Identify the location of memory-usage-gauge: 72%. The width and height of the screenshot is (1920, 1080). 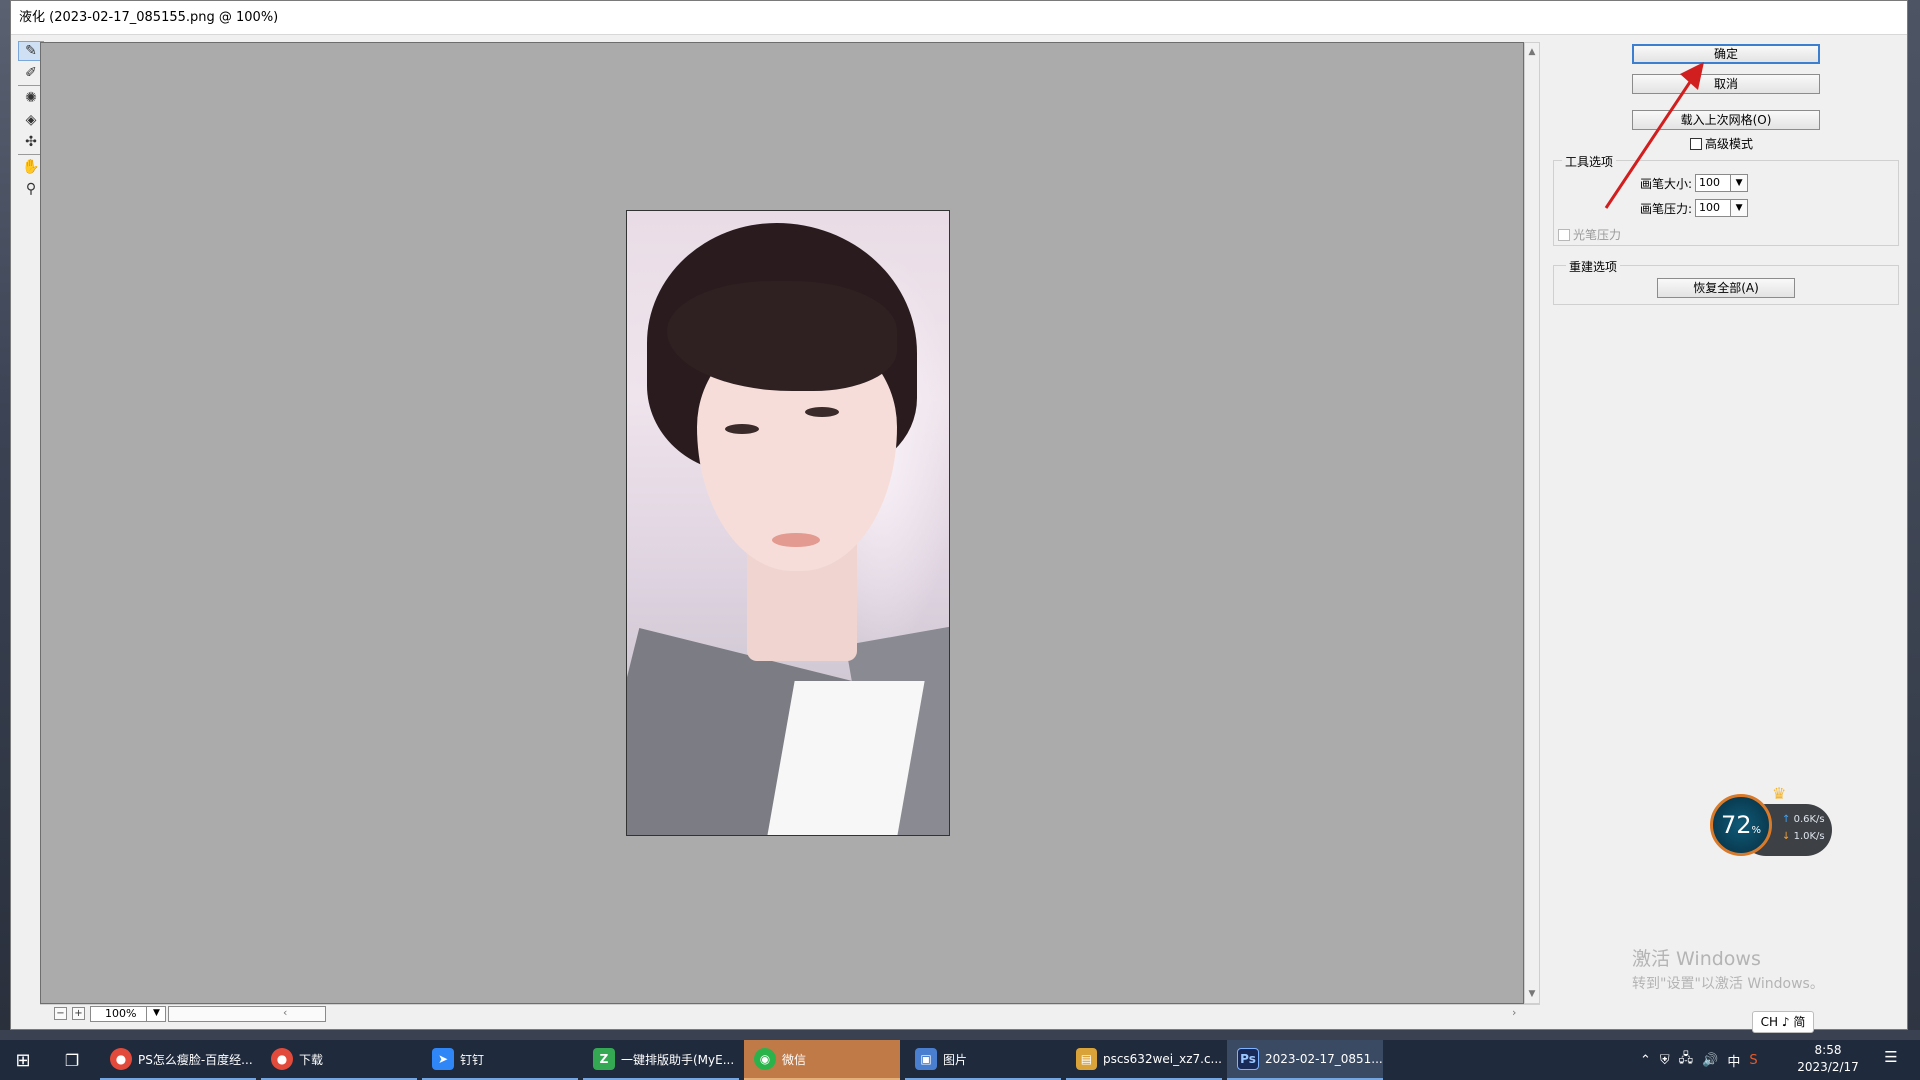
(1741, 825).